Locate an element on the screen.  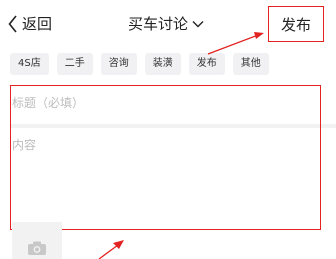
chevron-left-icon is located at coordinates (12, 24).